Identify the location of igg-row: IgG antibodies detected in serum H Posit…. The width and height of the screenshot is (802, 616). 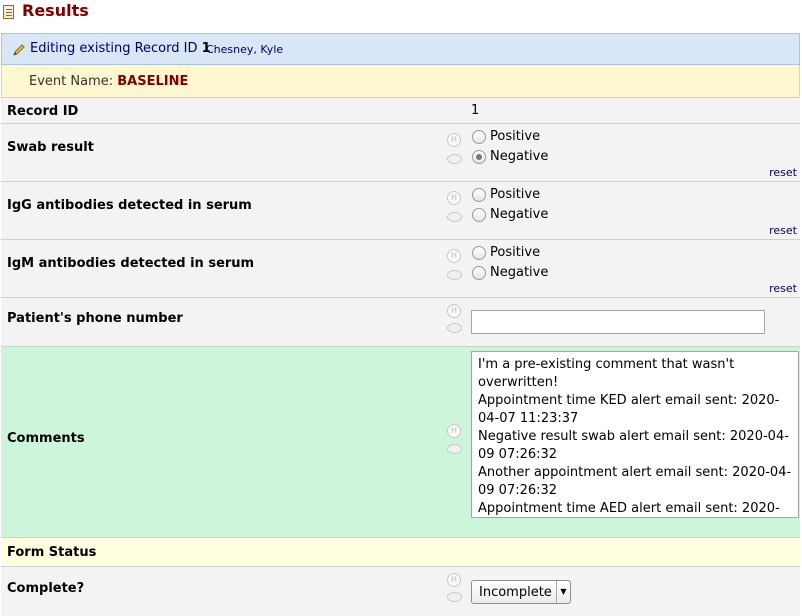
(400, 211).